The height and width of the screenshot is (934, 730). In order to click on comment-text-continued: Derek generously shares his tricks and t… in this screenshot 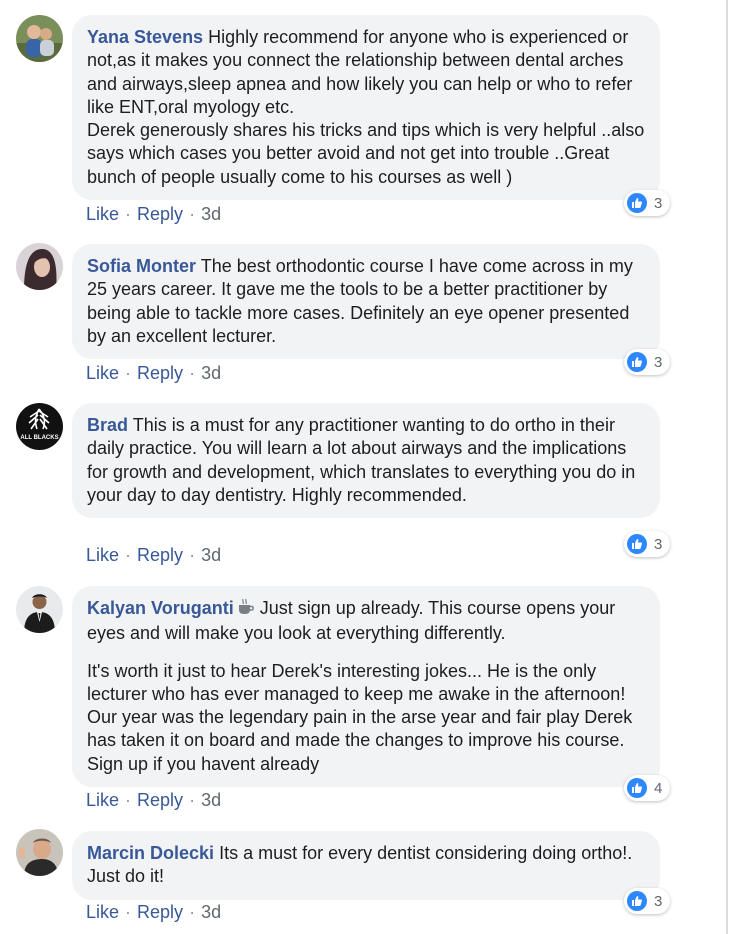, I will do `click(366, 153)`.